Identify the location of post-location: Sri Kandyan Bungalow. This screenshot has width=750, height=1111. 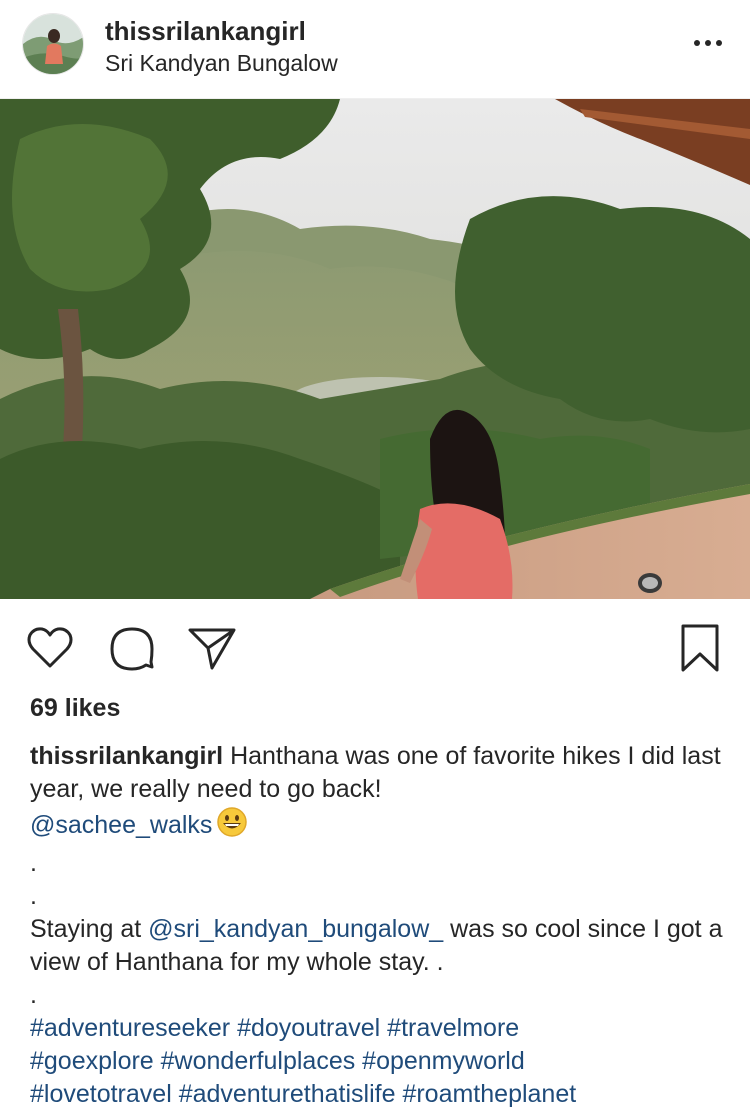
(221, 63).